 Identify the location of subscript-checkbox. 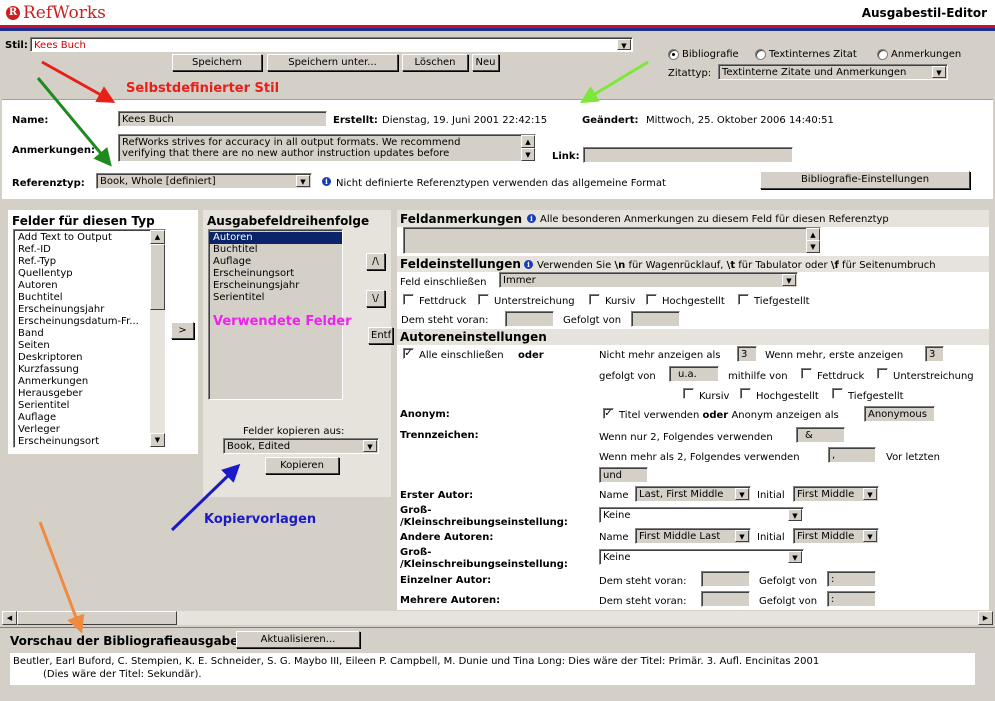
(743, 299).